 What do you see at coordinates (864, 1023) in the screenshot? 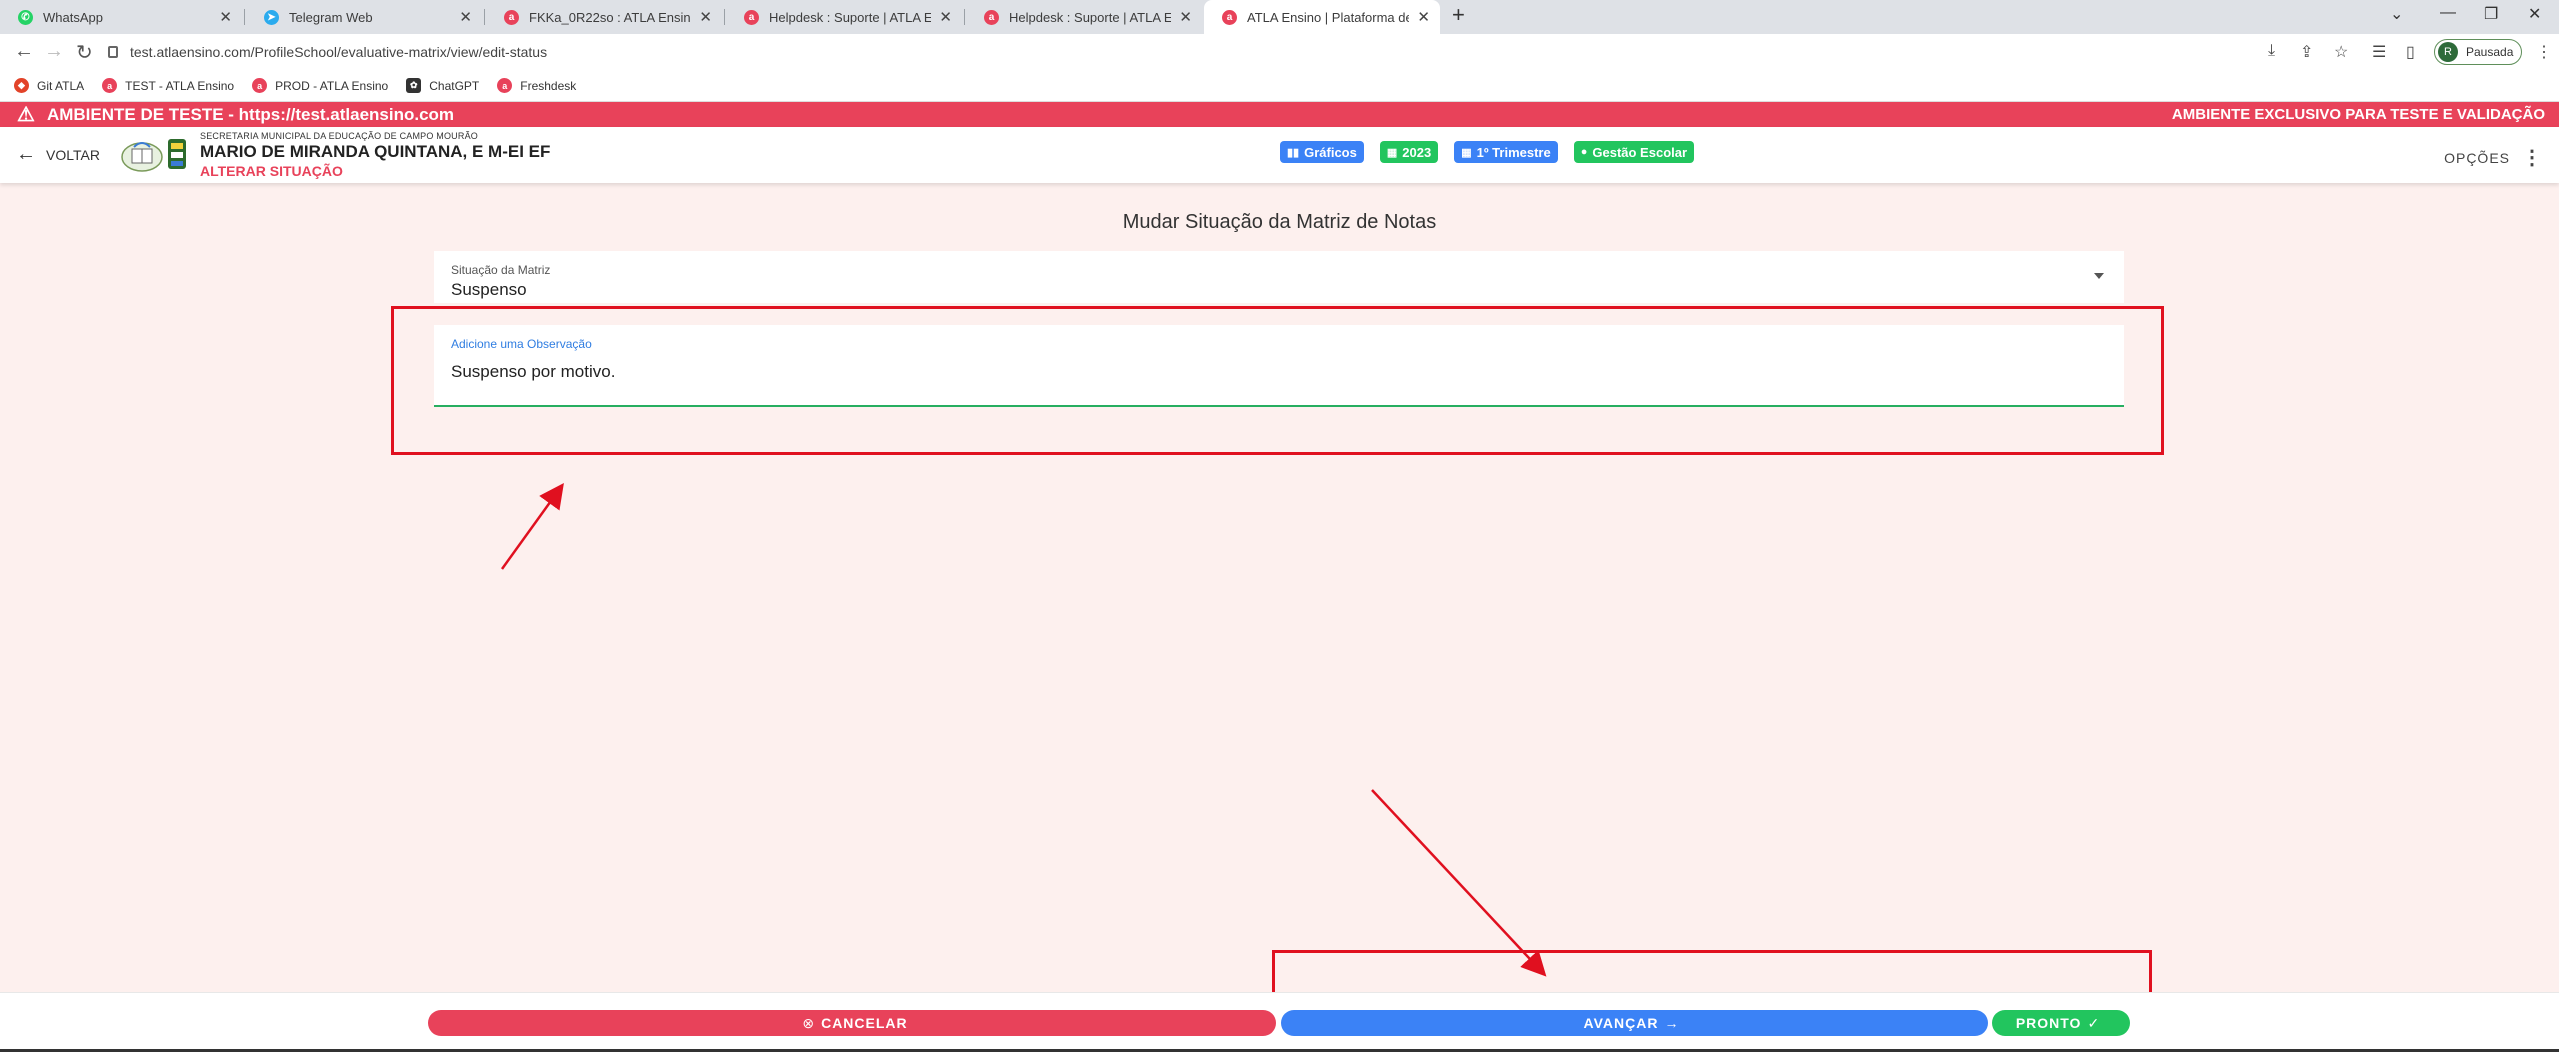
I see `cancel-label: CANCELAR` at bounding box center [864, 1023].